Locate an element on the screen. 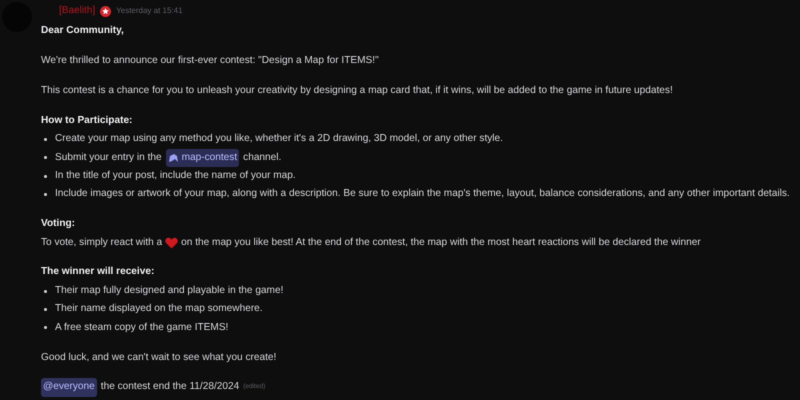 The width and height of the screenshot is (800, 400). heart-icon is located at coordinates (171, 242).